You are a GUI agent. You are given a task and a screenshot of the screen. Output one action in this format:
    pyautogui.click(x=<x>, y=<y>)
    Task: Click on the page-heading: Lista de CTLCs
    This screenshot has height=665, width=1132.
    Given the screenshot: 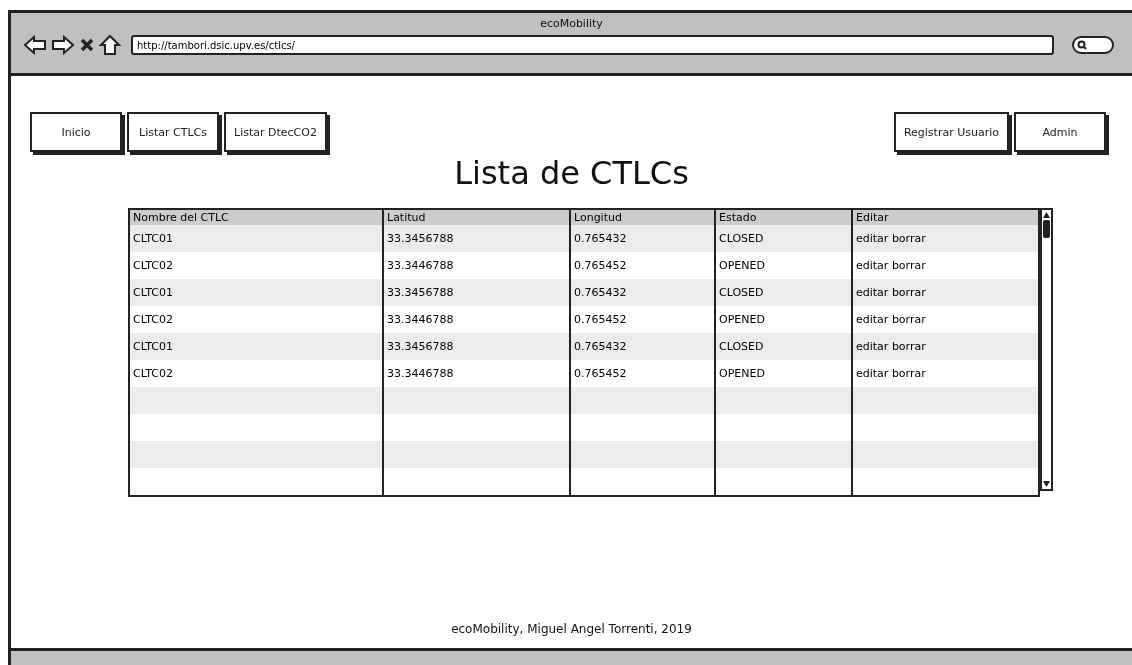 What is the action you would take?
    pyautogui.click(x=571, y=173)
    